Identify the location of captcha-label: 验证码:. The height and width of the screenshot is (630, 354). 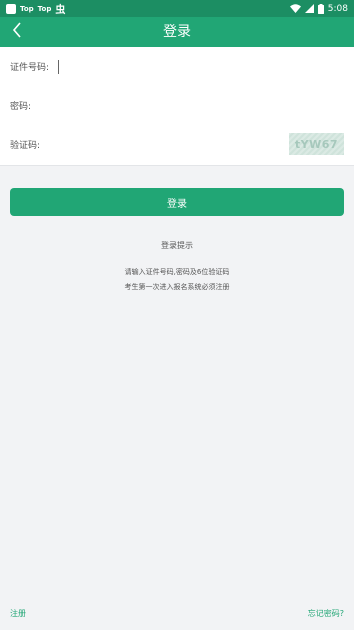
(25, 146).